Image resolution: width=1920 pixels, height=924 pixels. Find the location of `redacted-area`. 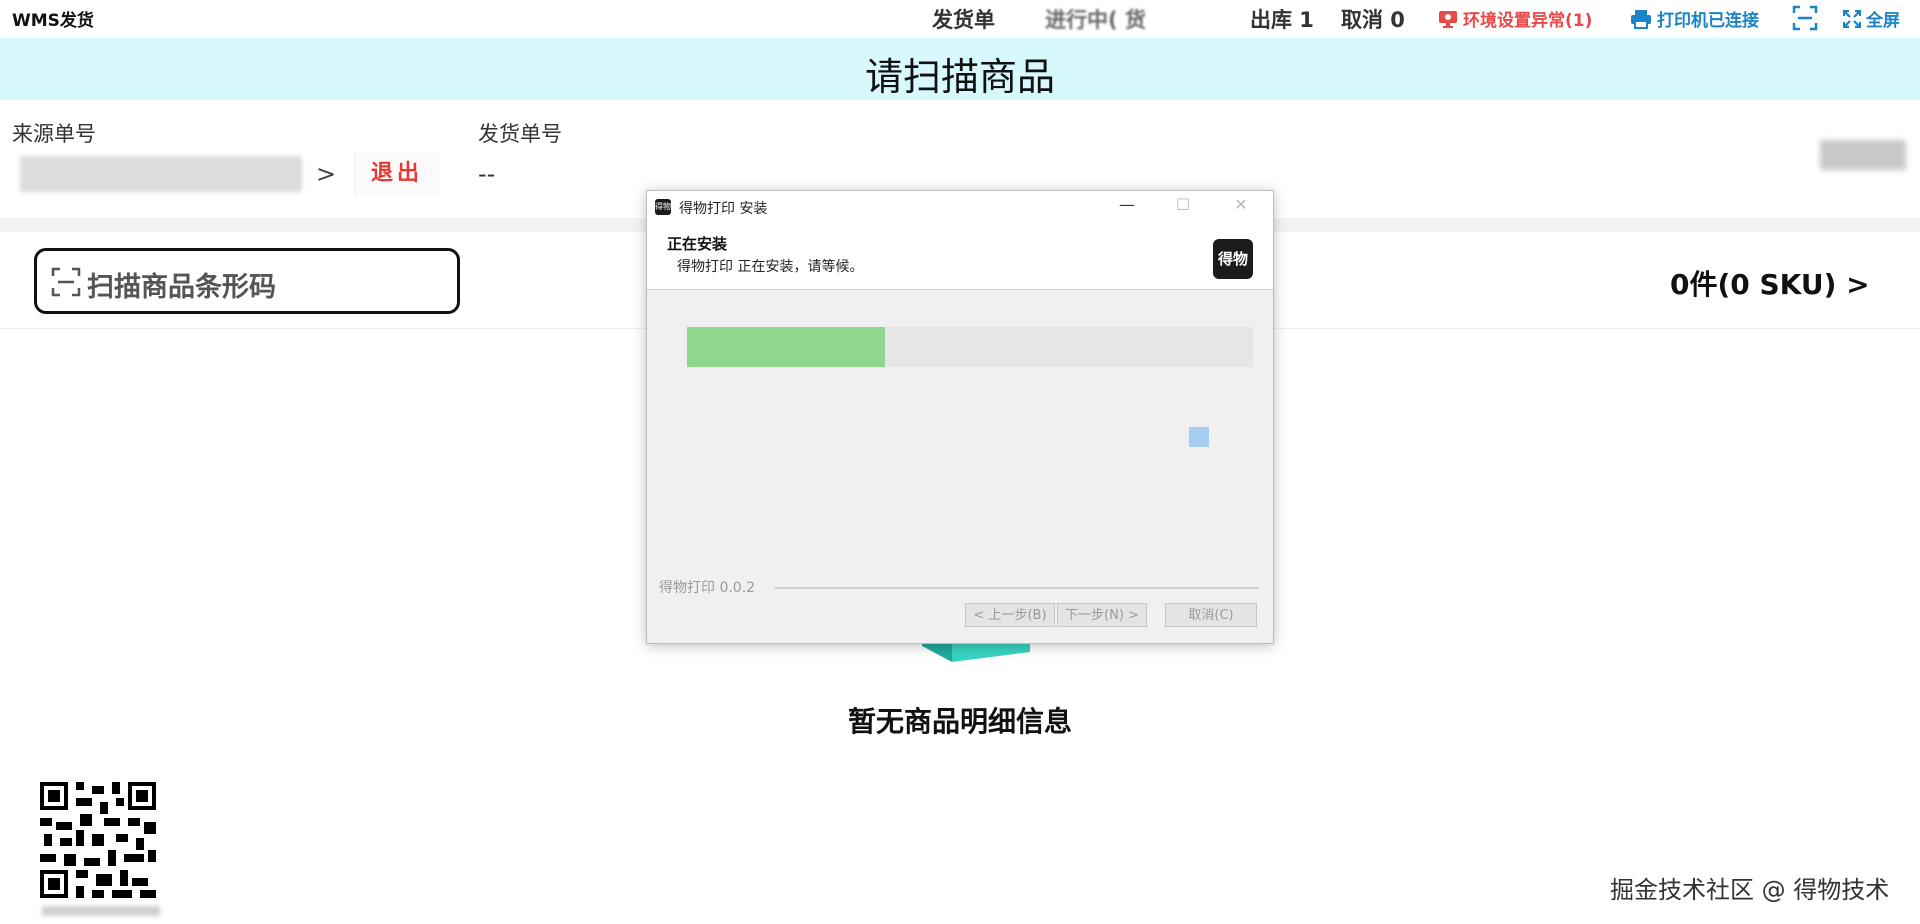

redacted-area is located at coordinates (1863, 155).